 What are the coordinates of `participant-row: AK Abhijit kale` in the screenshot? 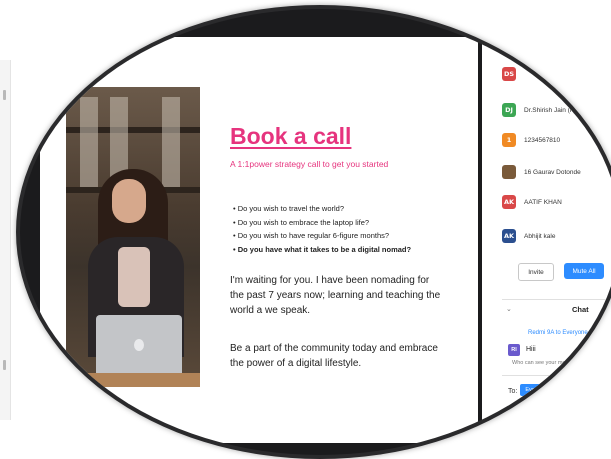 It's located at (528, 236).